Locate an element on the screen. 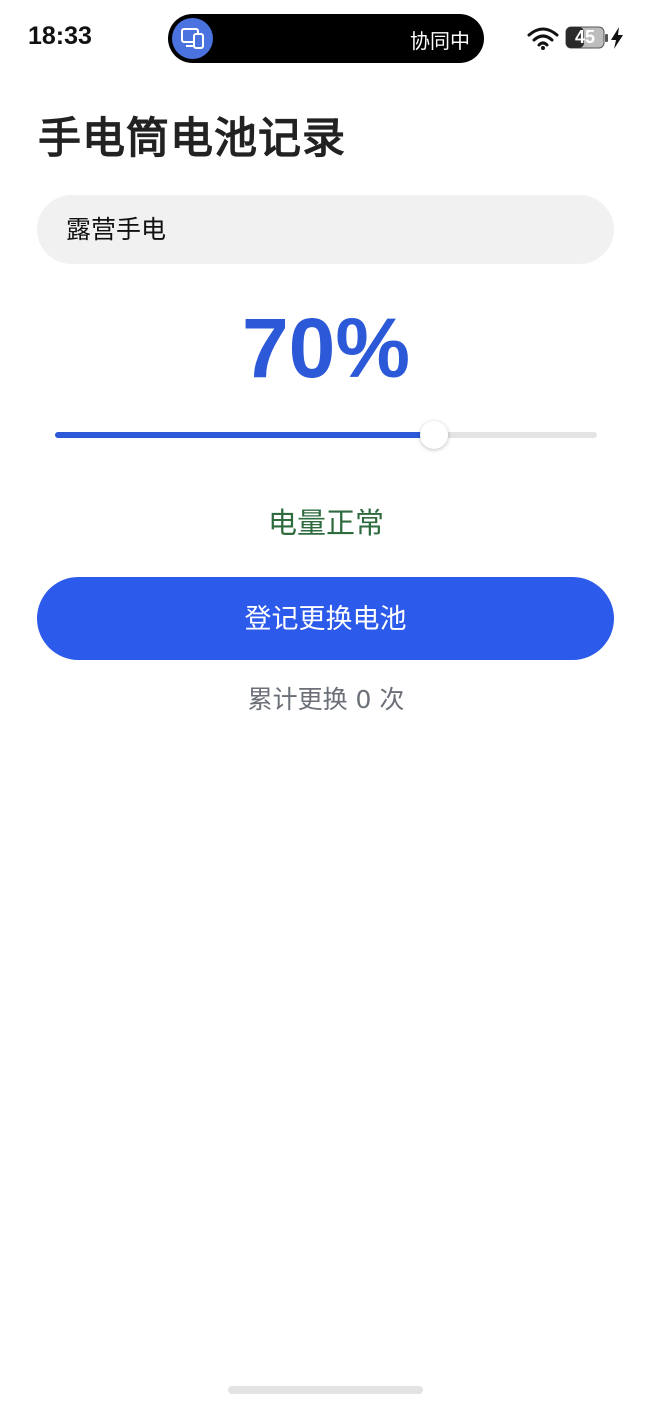 The height and width of the screenshot is (1406, 652). wifi-icon is located at coordinates (543, 40).